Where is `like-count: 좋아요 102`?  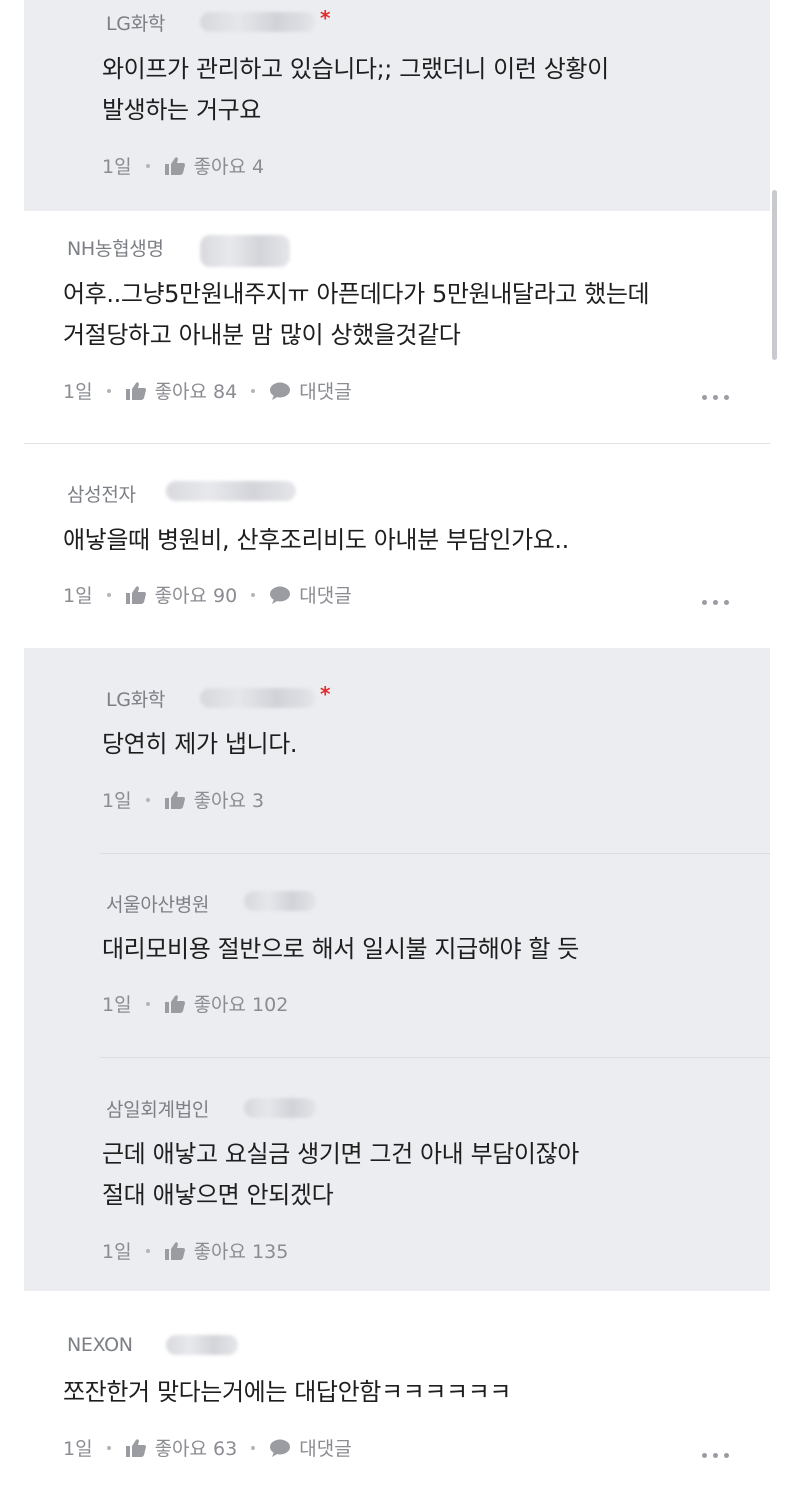
like-count: 좋아요 102 is located at coordinates (241, 1005).